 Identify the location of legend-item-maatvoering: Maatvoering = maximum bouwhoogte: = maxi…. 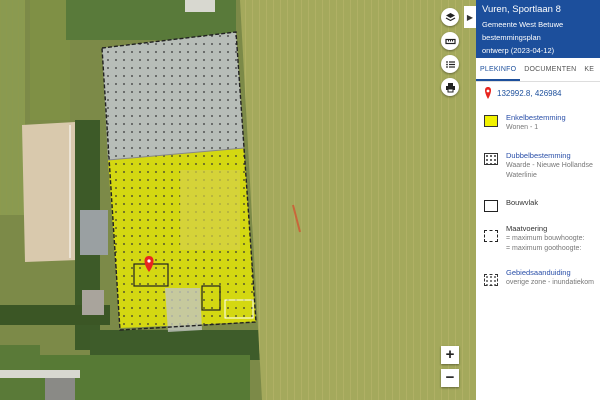
(534, 239).